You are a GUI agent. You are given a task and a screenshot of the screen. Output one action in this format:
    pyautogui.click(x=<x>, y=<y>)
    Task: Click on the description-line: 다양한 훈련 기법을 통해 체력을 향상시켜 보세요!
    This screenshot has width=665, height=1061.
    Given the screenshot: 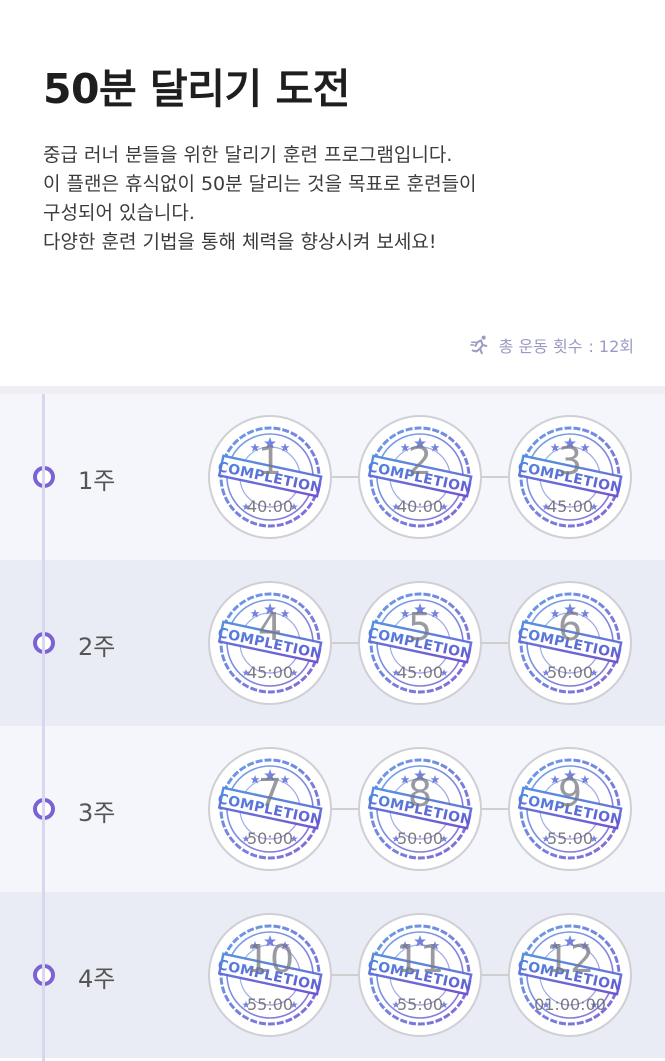 What is the action you would take?
    pyautogui.click(x=240, y=242)
    